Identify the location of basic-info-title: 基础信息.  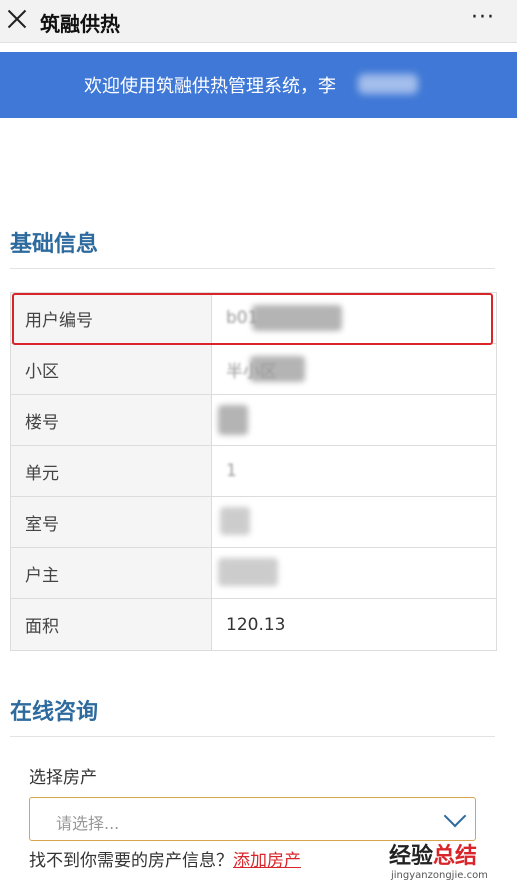
(54, 244).